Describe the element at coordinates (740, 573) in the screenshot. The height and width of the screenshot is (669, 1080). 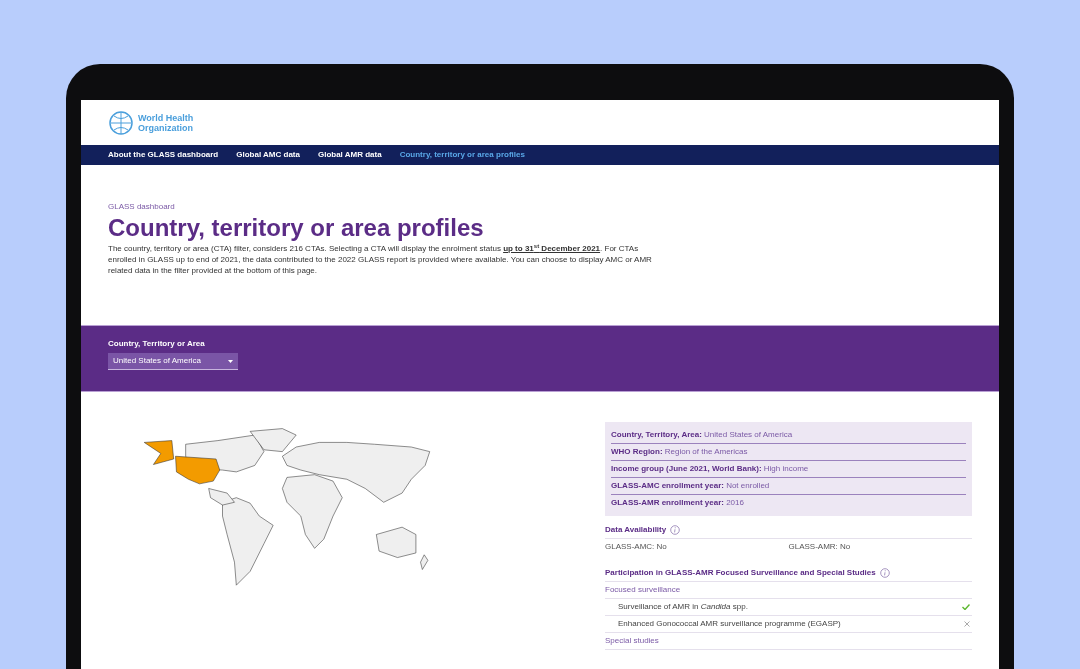
I see `section-title: Participation in GLASS-AMR Focused Surveillance and Special Studies` at that location.